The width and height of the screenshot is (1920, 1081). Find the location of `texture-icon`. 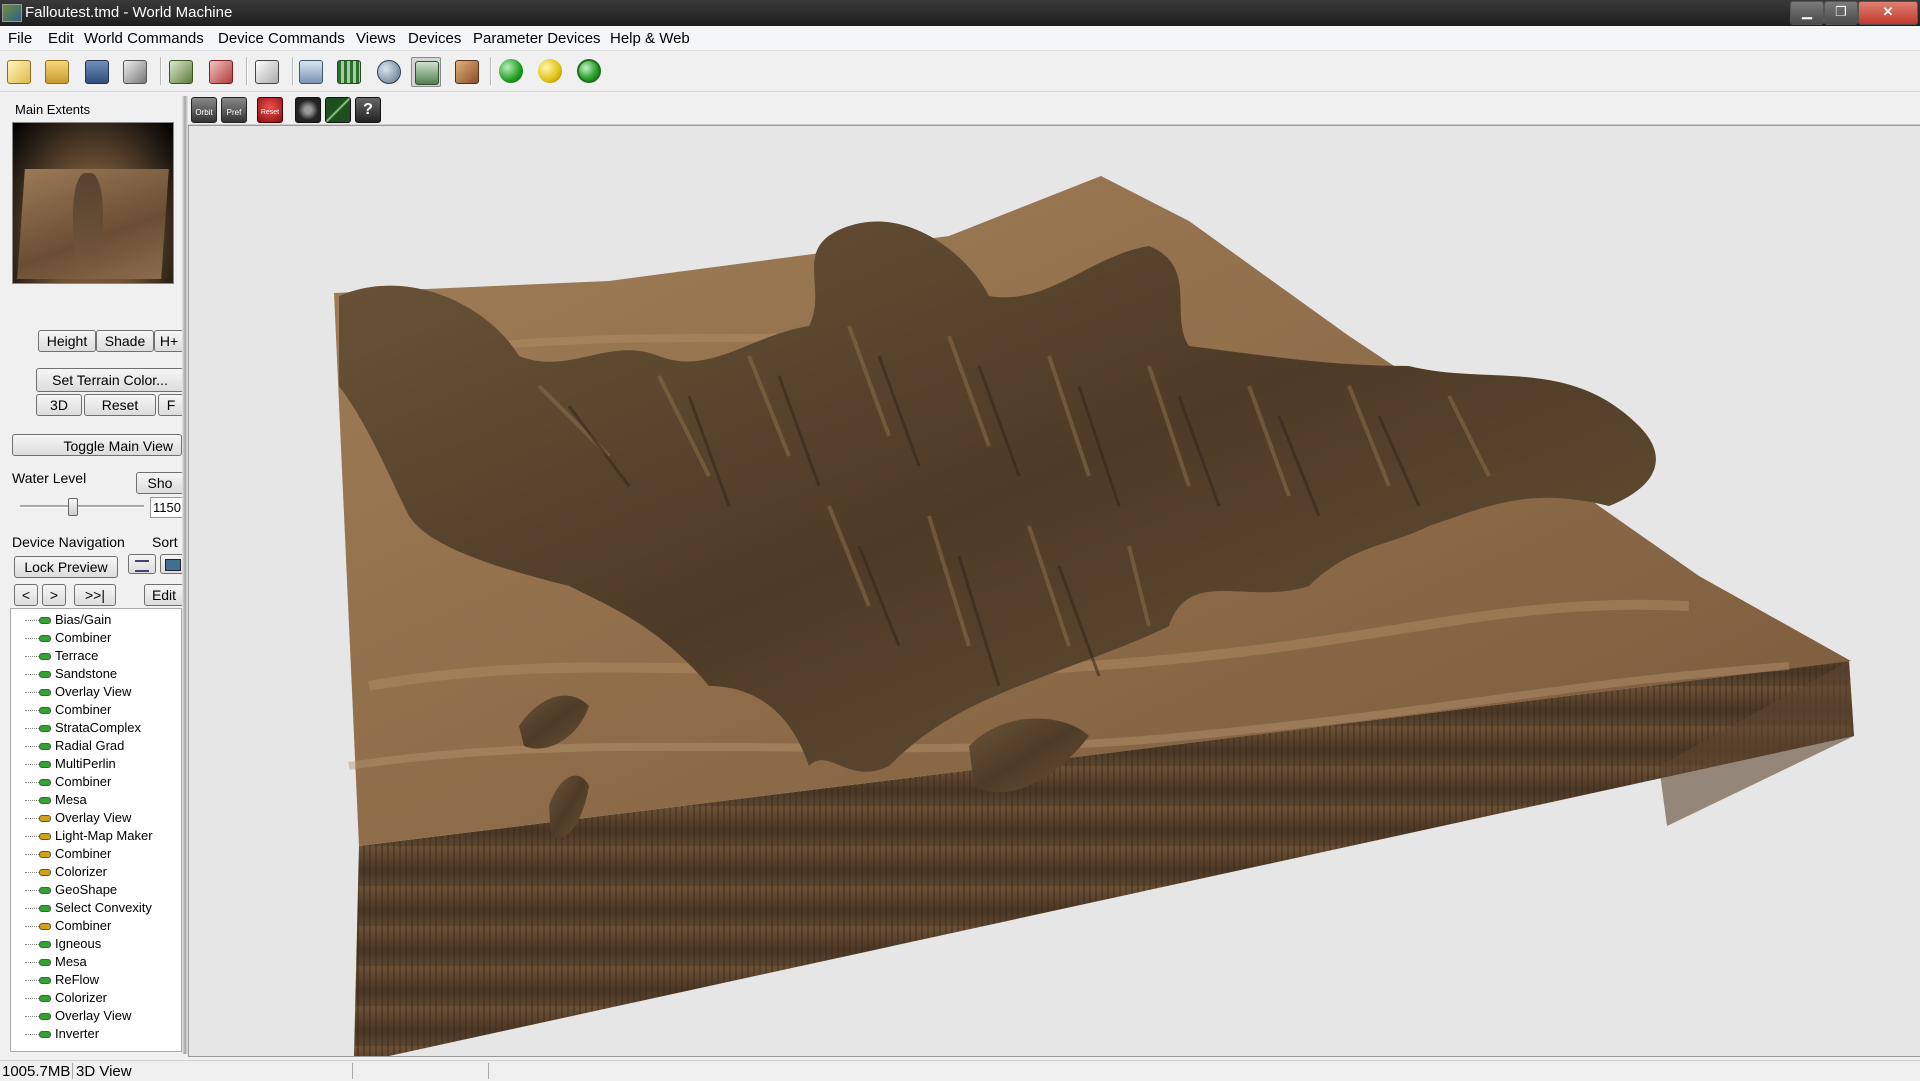

texture-icon is located at coordinates (466, 71).